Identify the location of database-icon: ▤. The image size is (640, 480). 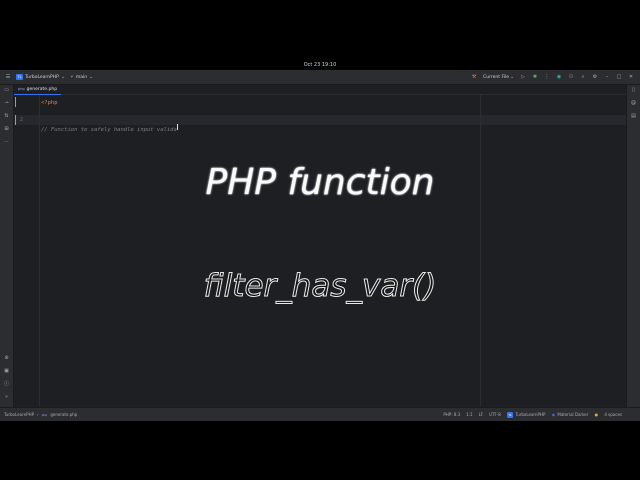
(634, 116).